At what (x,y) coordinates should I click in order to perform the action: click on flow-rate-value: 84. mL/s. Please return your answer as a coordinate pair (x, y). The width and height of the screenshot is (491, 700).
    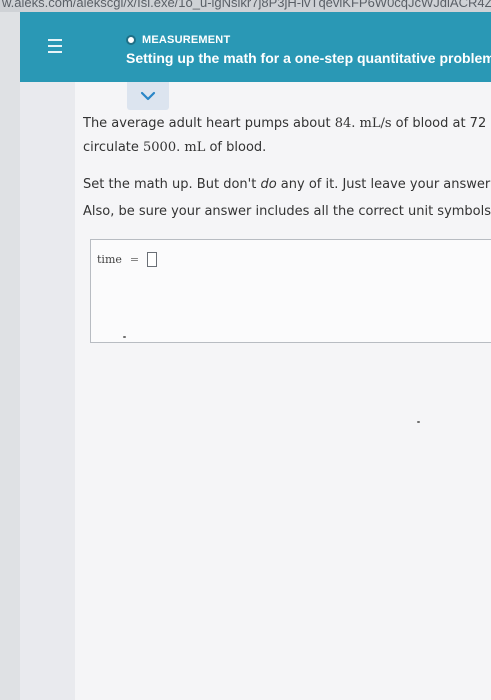
    Looking at the image, I should click on (363, 123).